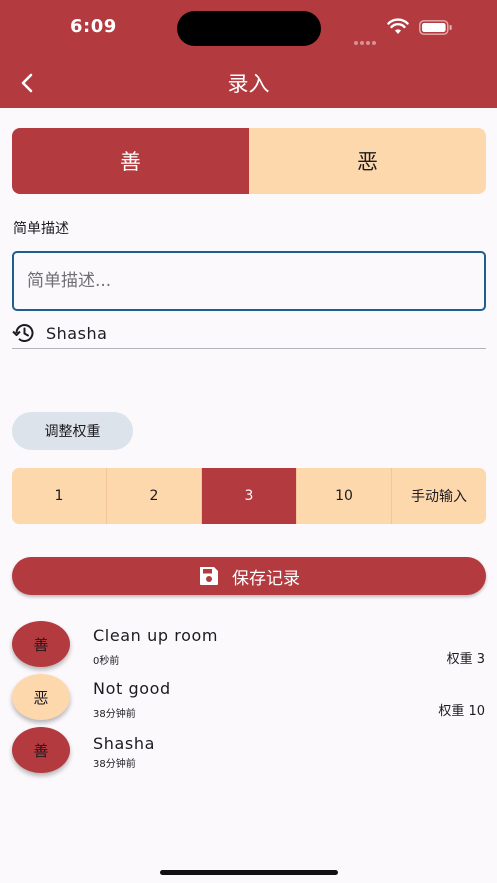 This screenshot has height=883, width=497. Describe the element at coordinates (439, 496) in the screenshot. I see `weight-option-manual: 手动输入` at that location.